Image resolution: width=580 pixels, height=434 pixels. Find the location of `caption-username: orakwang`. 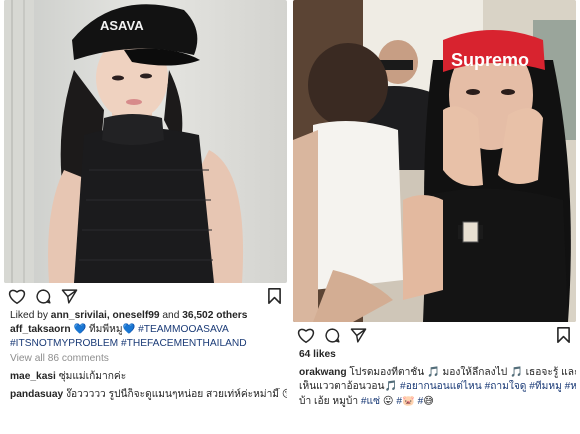

caption-username: orakwang is located at coordinates (323, 372).